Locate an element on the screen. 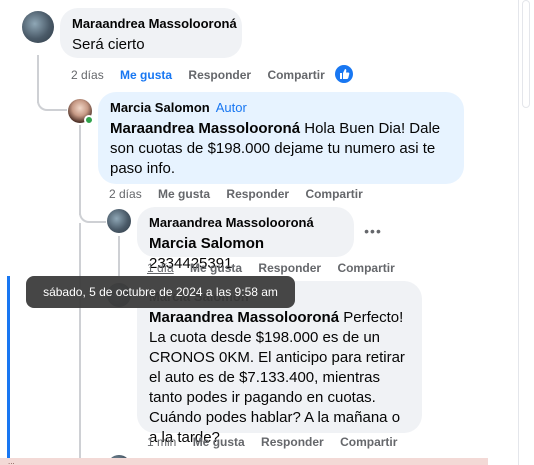 The height and width of the screenshot is (465, 534). more-options-button: ••• is located at coordinates (373, 231).